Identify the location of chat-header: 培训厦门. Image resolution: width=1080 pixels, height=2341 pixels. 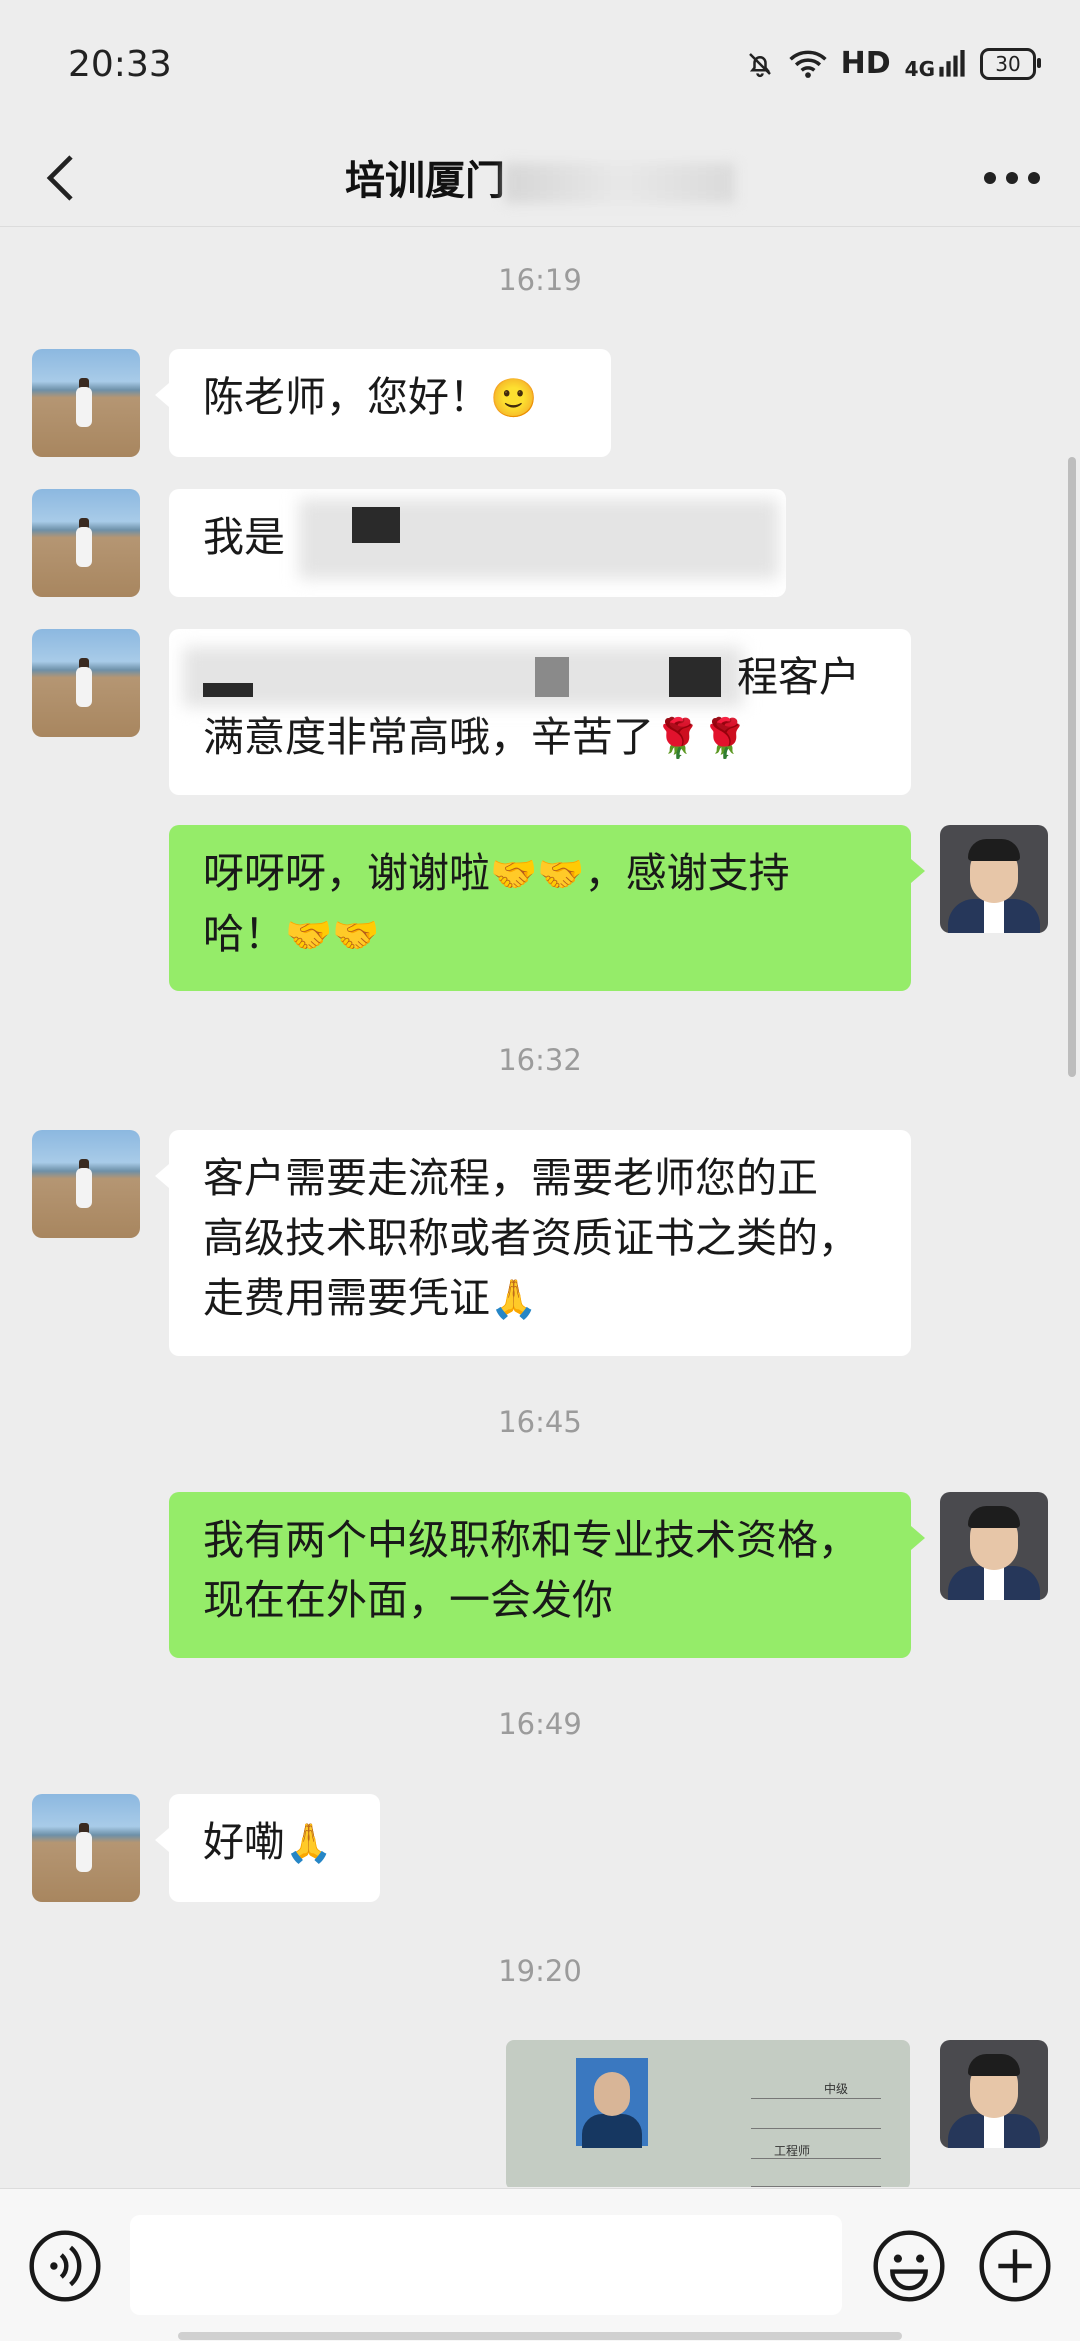
(540, 178).